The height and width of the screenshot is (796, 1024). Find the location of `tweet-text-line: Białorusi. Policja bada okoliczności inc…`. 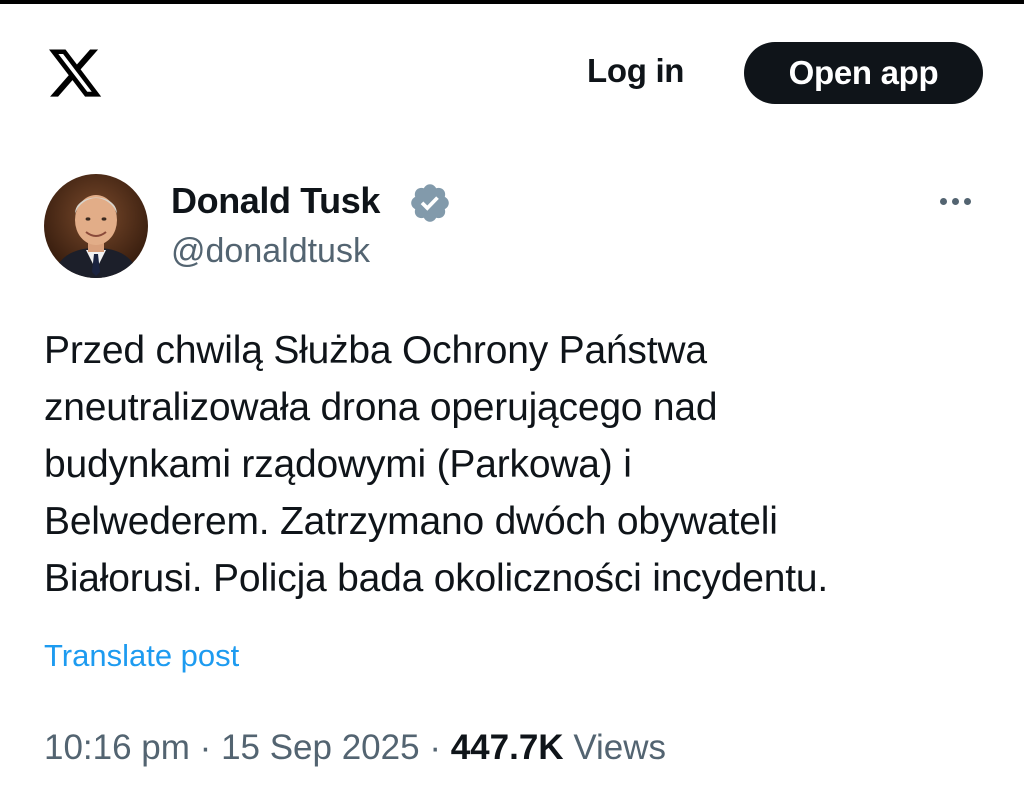

tweet-text-line: Białorusi. Policja bada okoliczności inc… is located at coordinates (436, 578).